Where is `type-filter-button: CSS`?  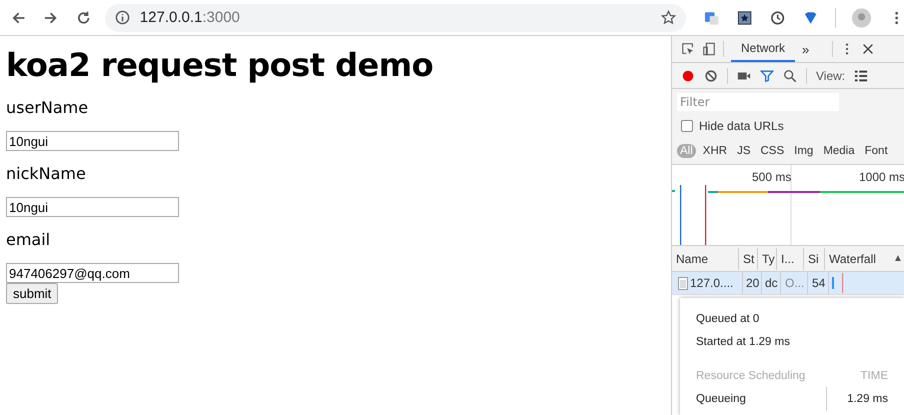
type-filter-button: CSS is located at coordinates (772, 151).